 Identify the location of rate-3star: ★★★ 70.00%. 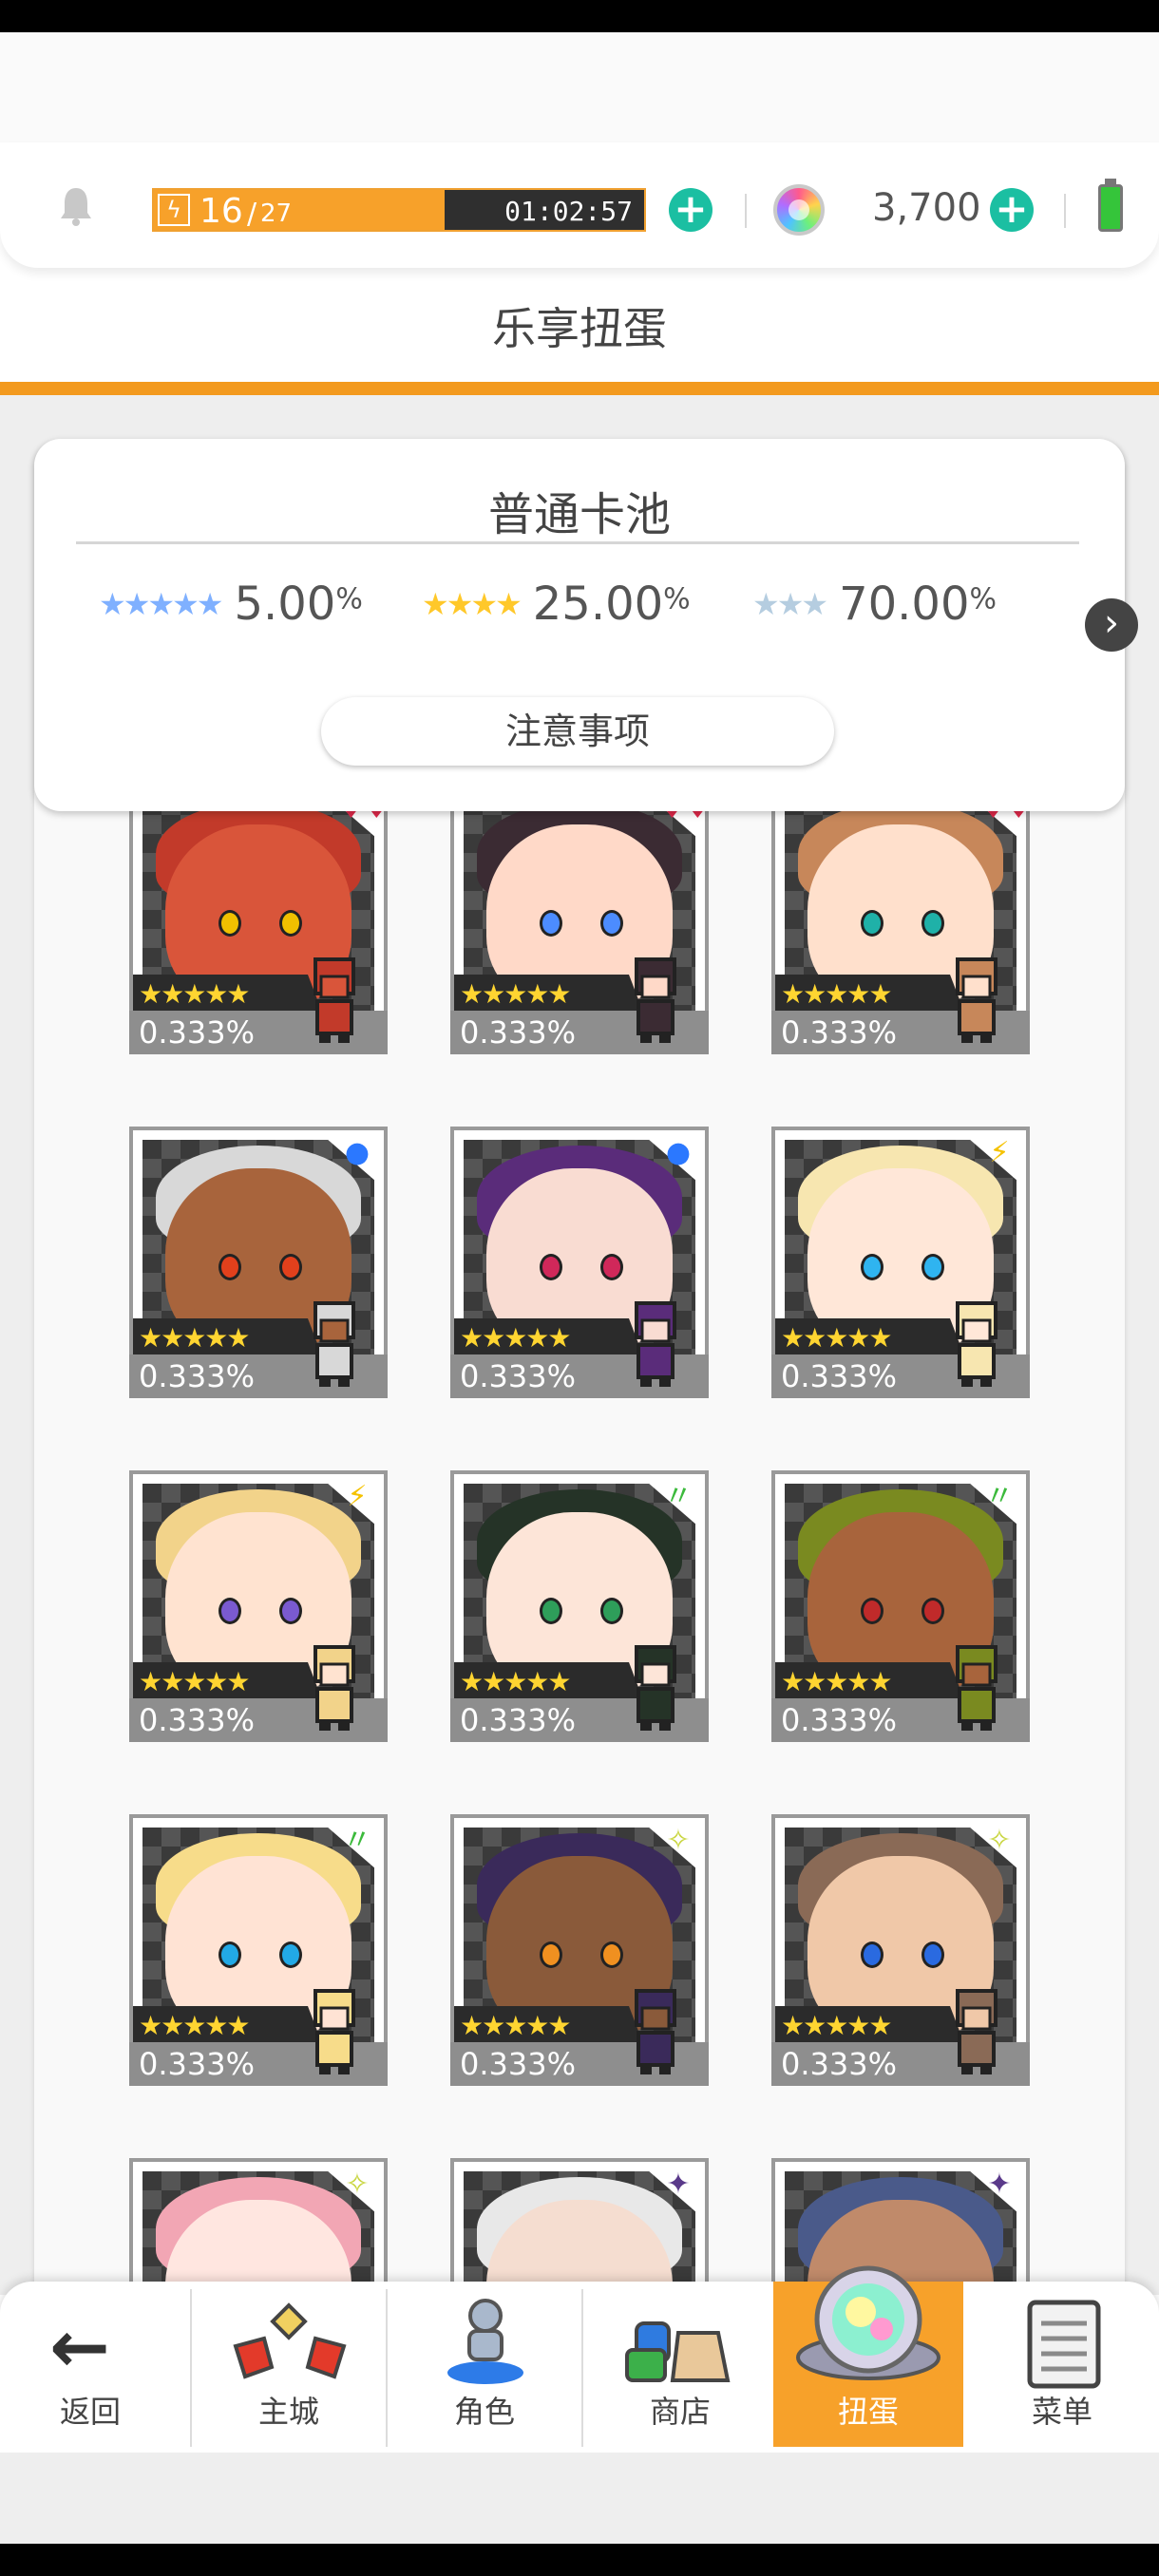
(874, 606).